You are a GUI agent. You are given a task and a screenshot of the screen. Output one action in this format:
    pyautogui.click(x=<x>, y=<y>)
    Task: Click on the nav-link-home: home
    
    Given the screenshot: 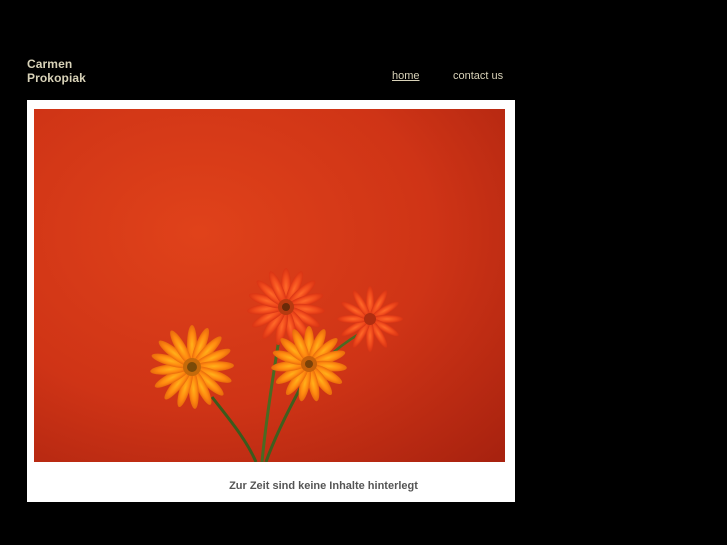 What is the action you would take?
    pyautogui.click(x=406, y=76)
    